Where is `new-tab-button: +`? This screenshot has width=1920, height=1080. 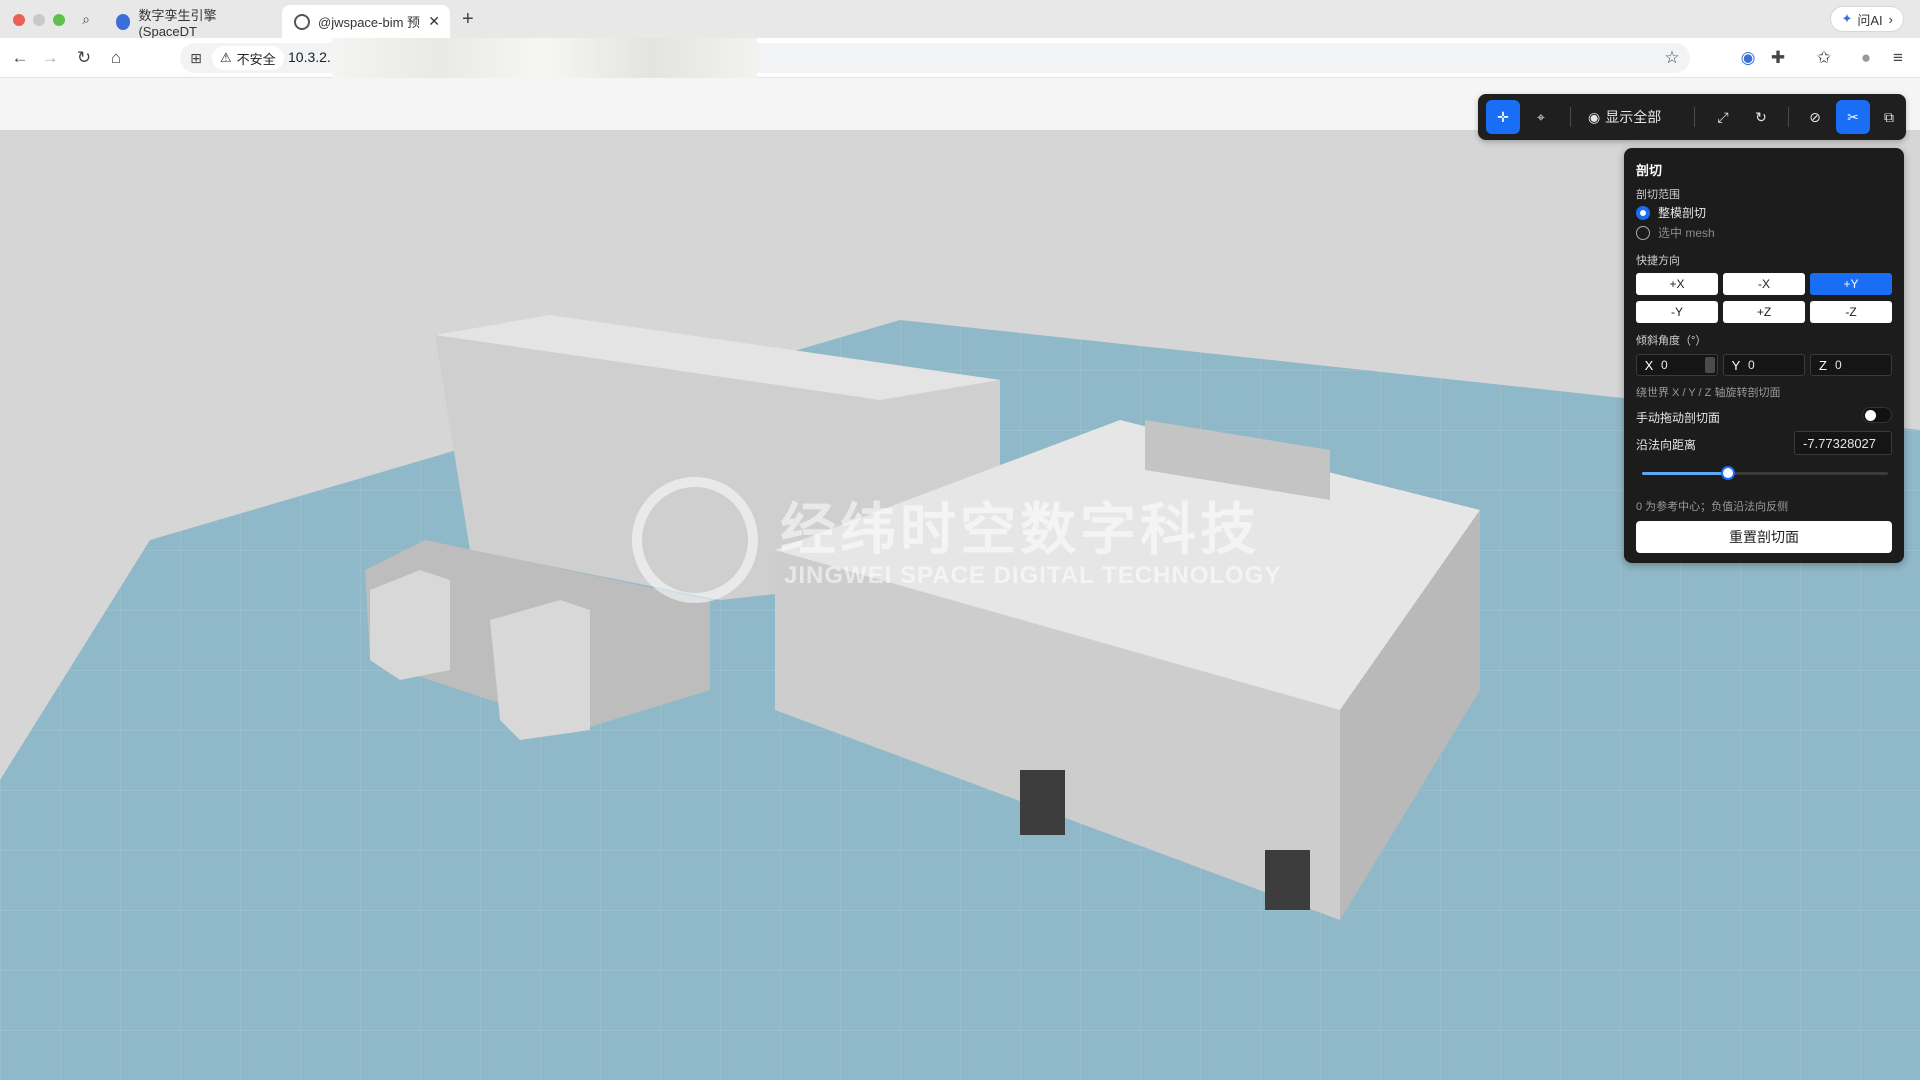 new-tab-button: + is located at coordinates (468, 19).